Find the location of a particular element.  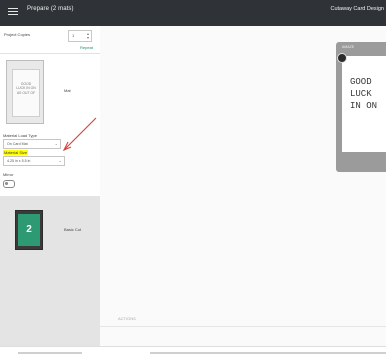

annotation-arrow-icon is located at coordinates (79, 134).